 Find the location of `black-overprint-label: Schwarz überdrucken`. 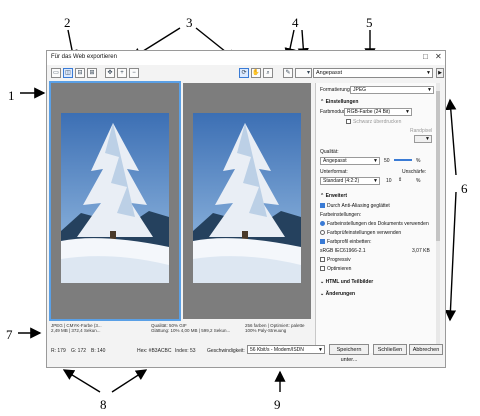

black-overprint-label: Schwarz überdrucken is located at coordinates (377, 122).